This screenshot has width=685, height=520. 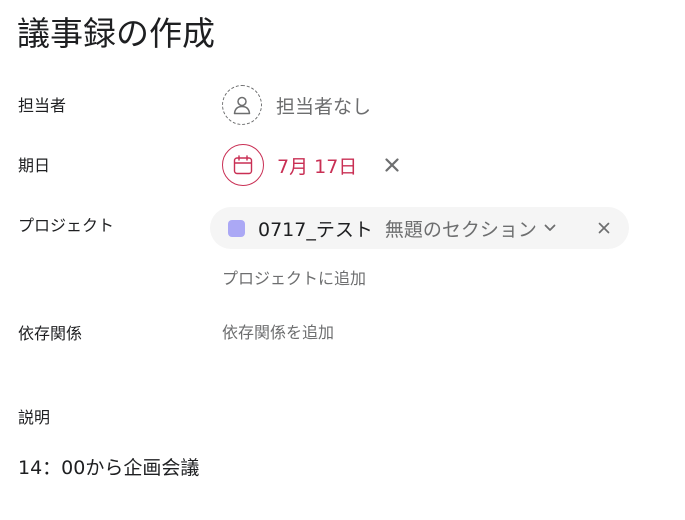 What do you see at coordinates (294, 279) in the screenshot?
I see `add-to-project-button: プロジェクトに追加` at bounding box center [294, 279].